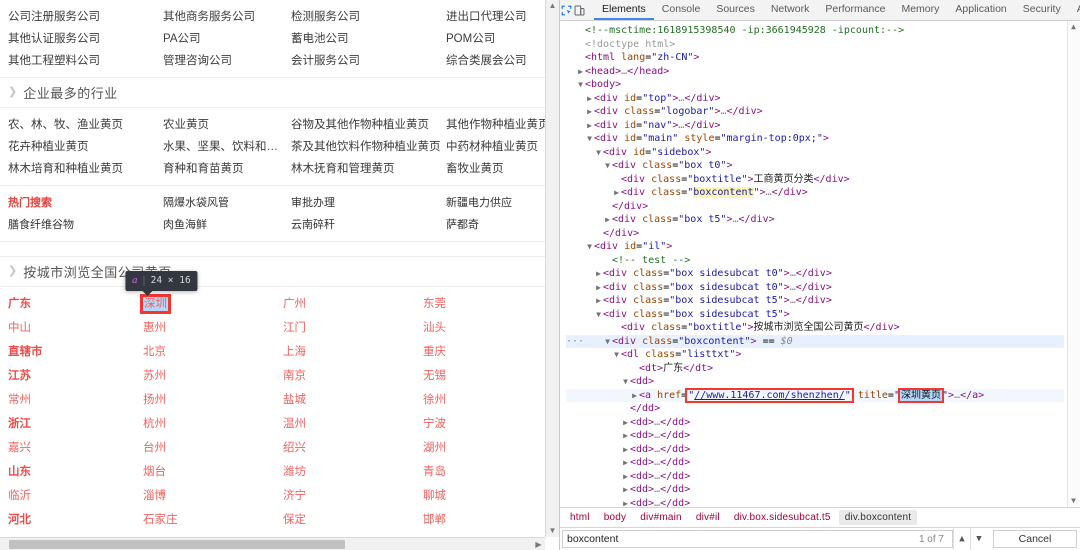 The height and width of the screenshot is (550, 1080). What do you see at coordinates (75, 448) in the screenshot?
I see `city-link: 嘉兴` at bounding box center [75, 448].